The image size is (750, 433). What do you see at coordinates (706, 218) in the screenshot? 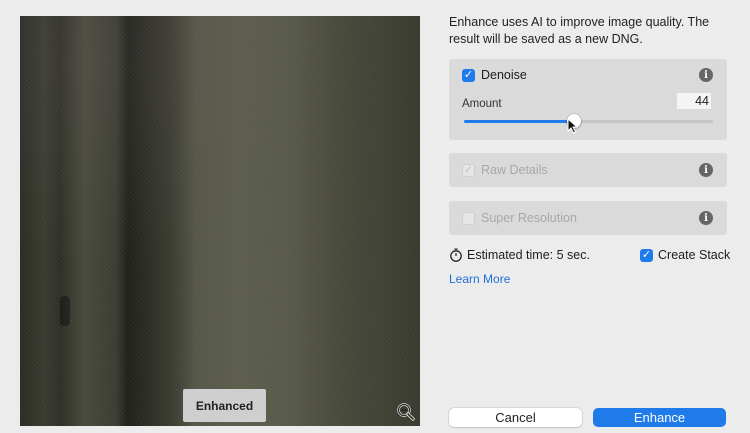
I see `super-resolution-info-icon: i` at bounding box center [706, 218].